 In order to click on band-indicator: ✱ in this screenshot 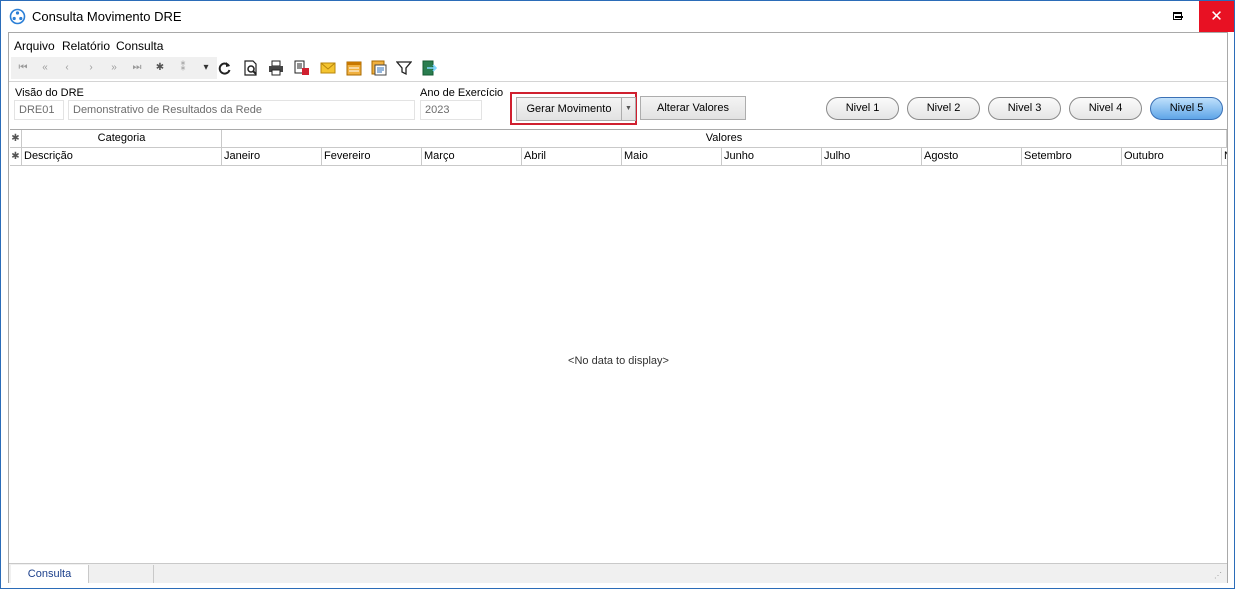, I will do `click(16, 139)`.